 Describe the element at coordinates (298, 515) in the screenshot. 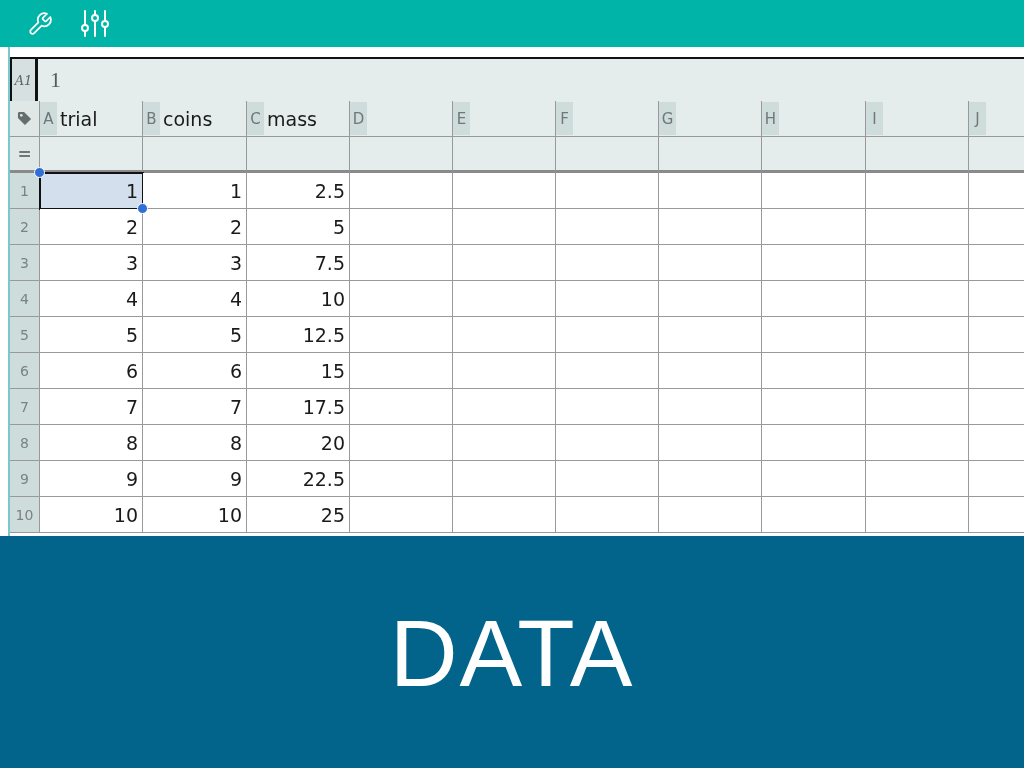

I see `table-cell: 25` at that location.